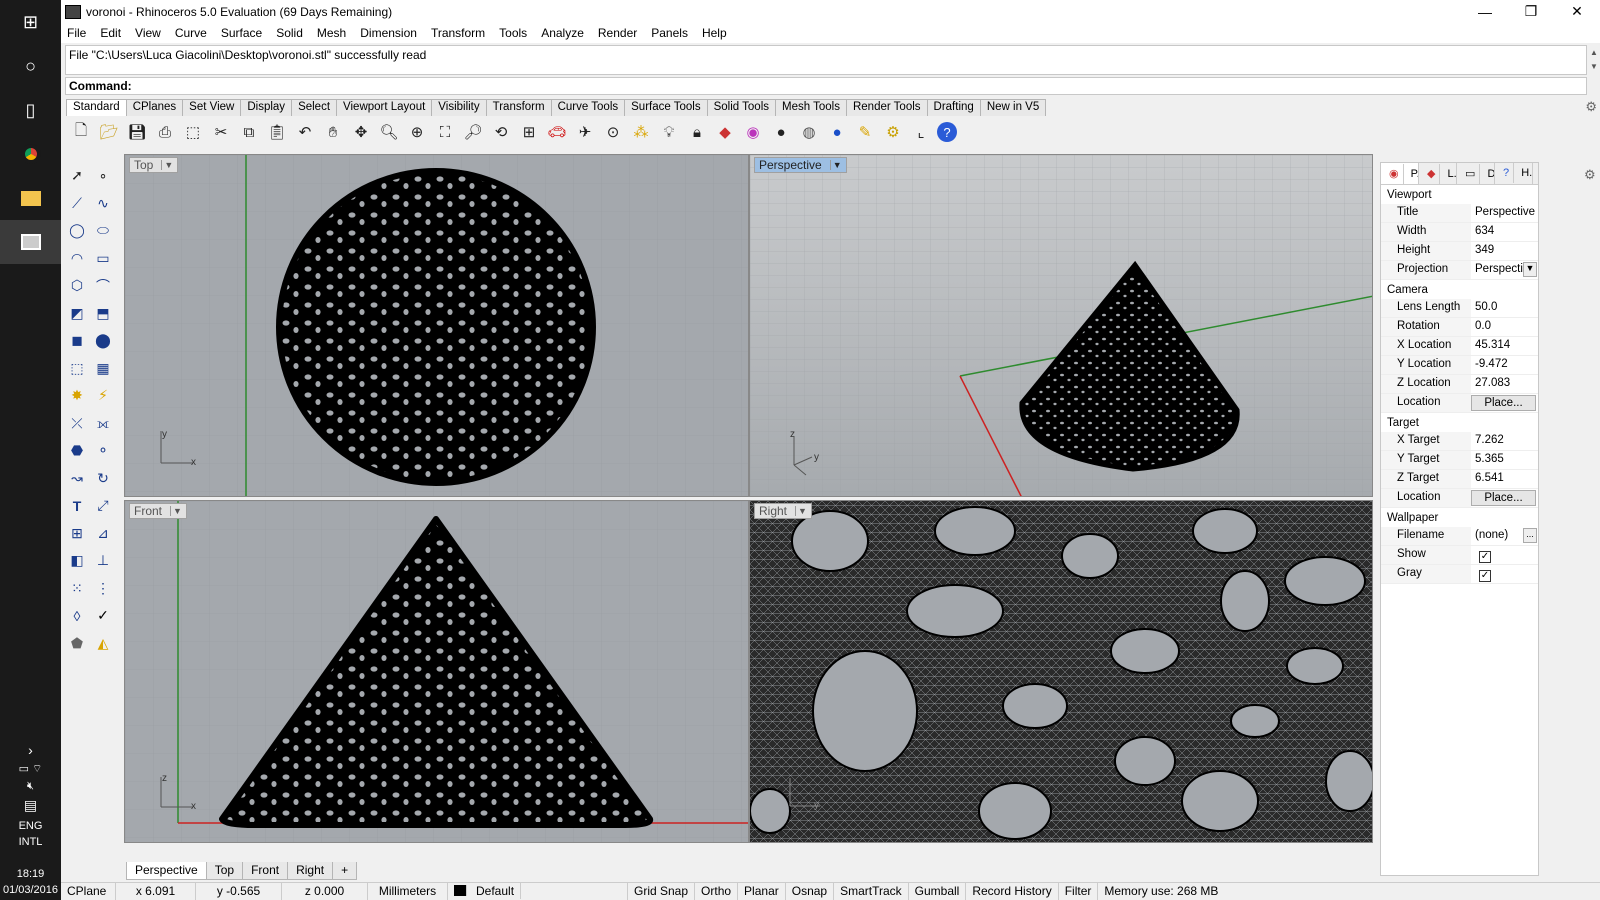 The height and width of the screenshot is (900, 1600). I want to click on car-icon: 🚗︎, so click(557, 132).